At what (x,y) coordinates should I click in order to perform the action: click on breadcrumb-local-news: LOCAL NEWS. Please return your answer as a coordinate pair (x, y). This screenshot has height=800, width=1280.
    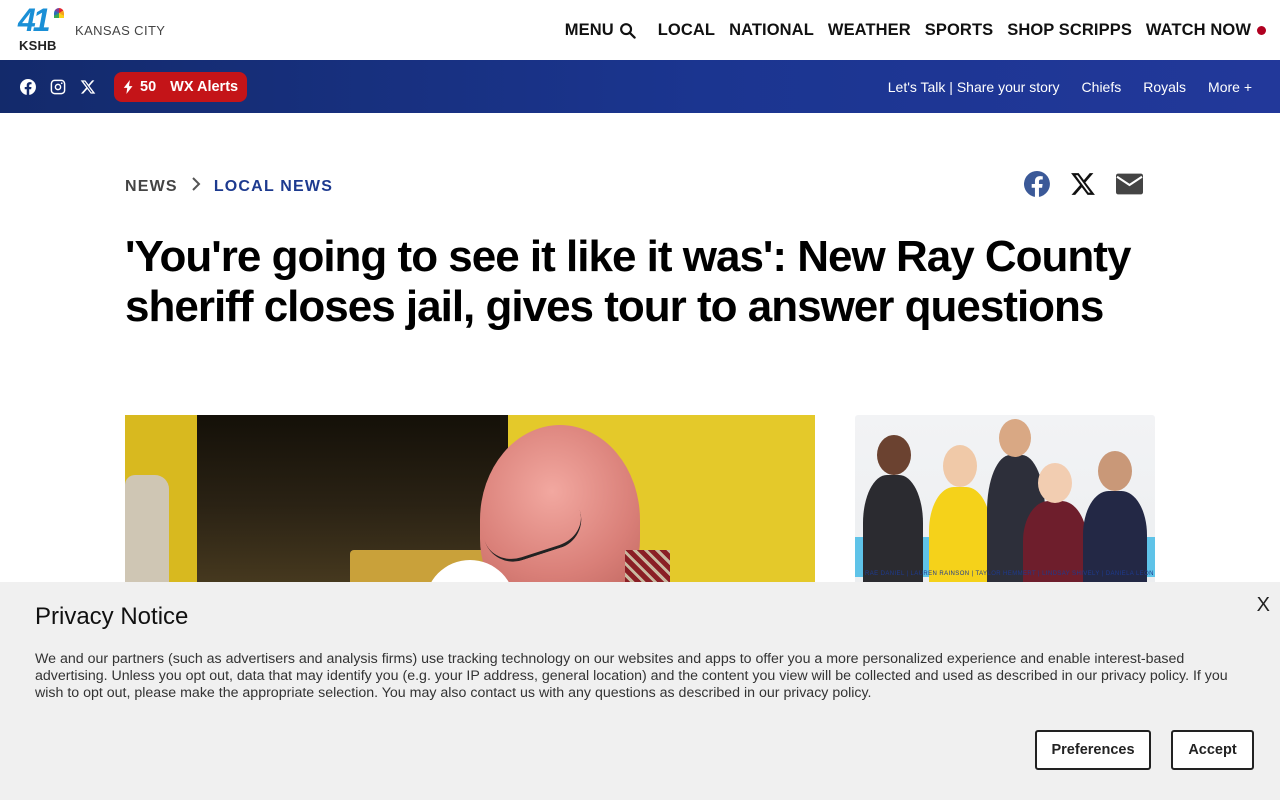
    Looking at the image, I should click on (273, 187).